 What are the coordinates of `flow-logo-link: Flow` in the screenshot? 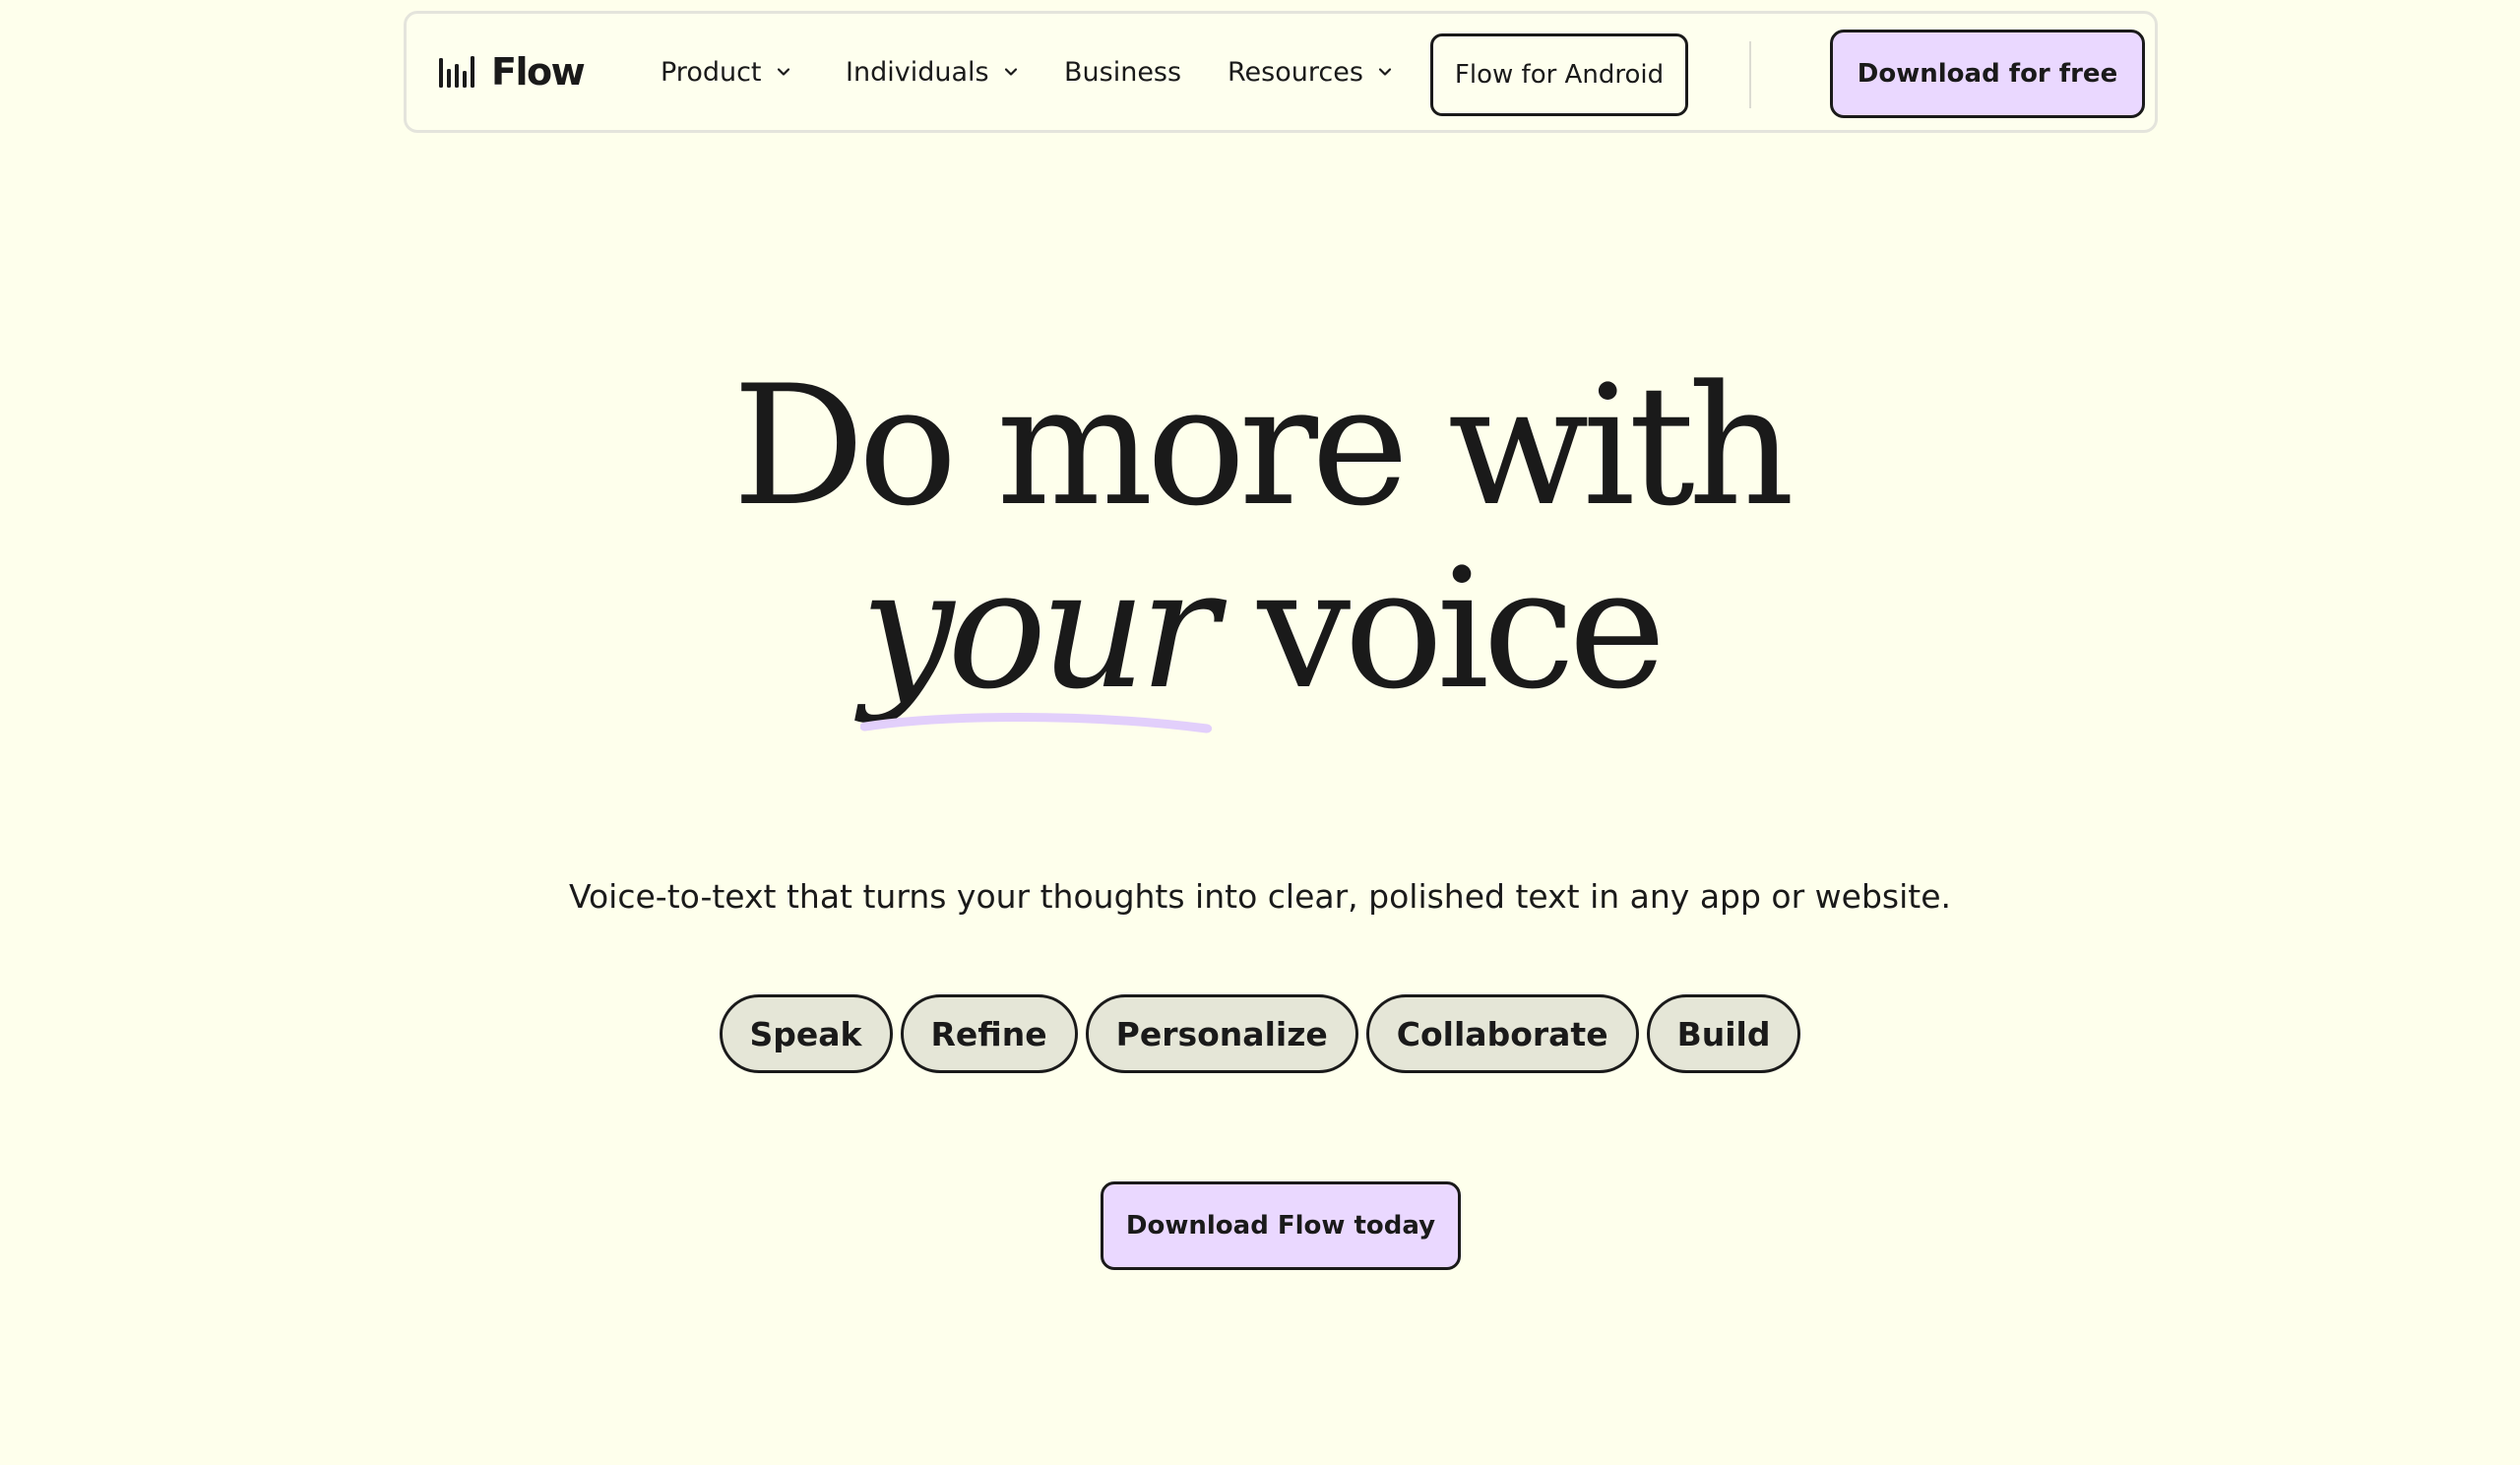 It's located at (512, 72).